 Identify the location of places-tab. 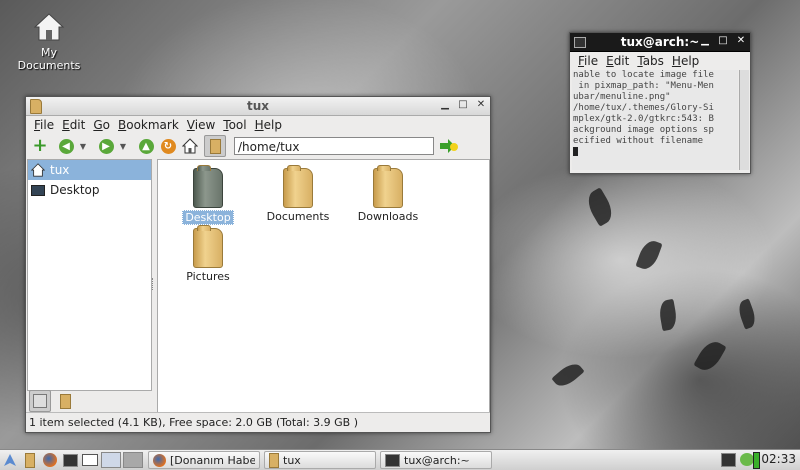
(40, 401).